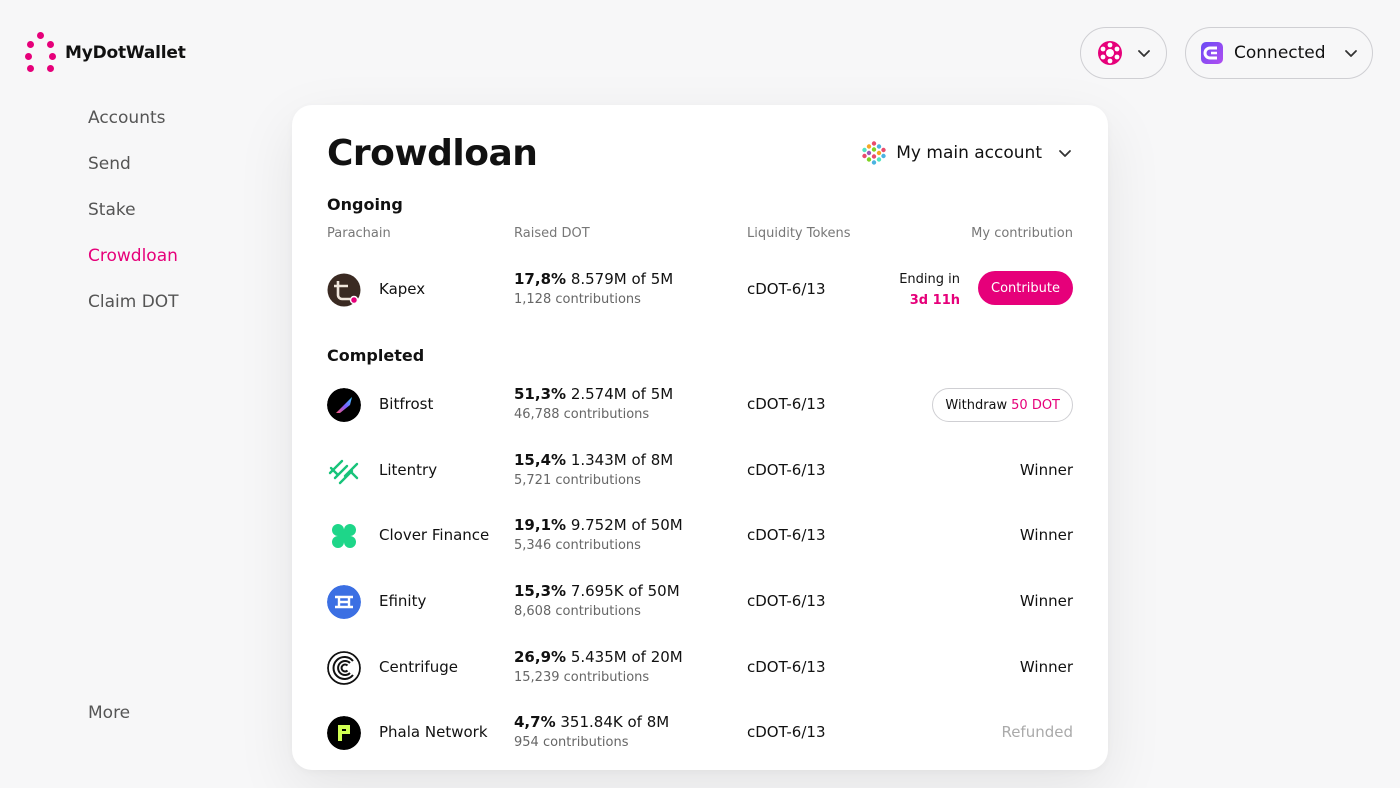  What do you see at coordinates (874, 153) in the screenshot?
I see `account-identicon-icon` at bounding box center [874, 153].